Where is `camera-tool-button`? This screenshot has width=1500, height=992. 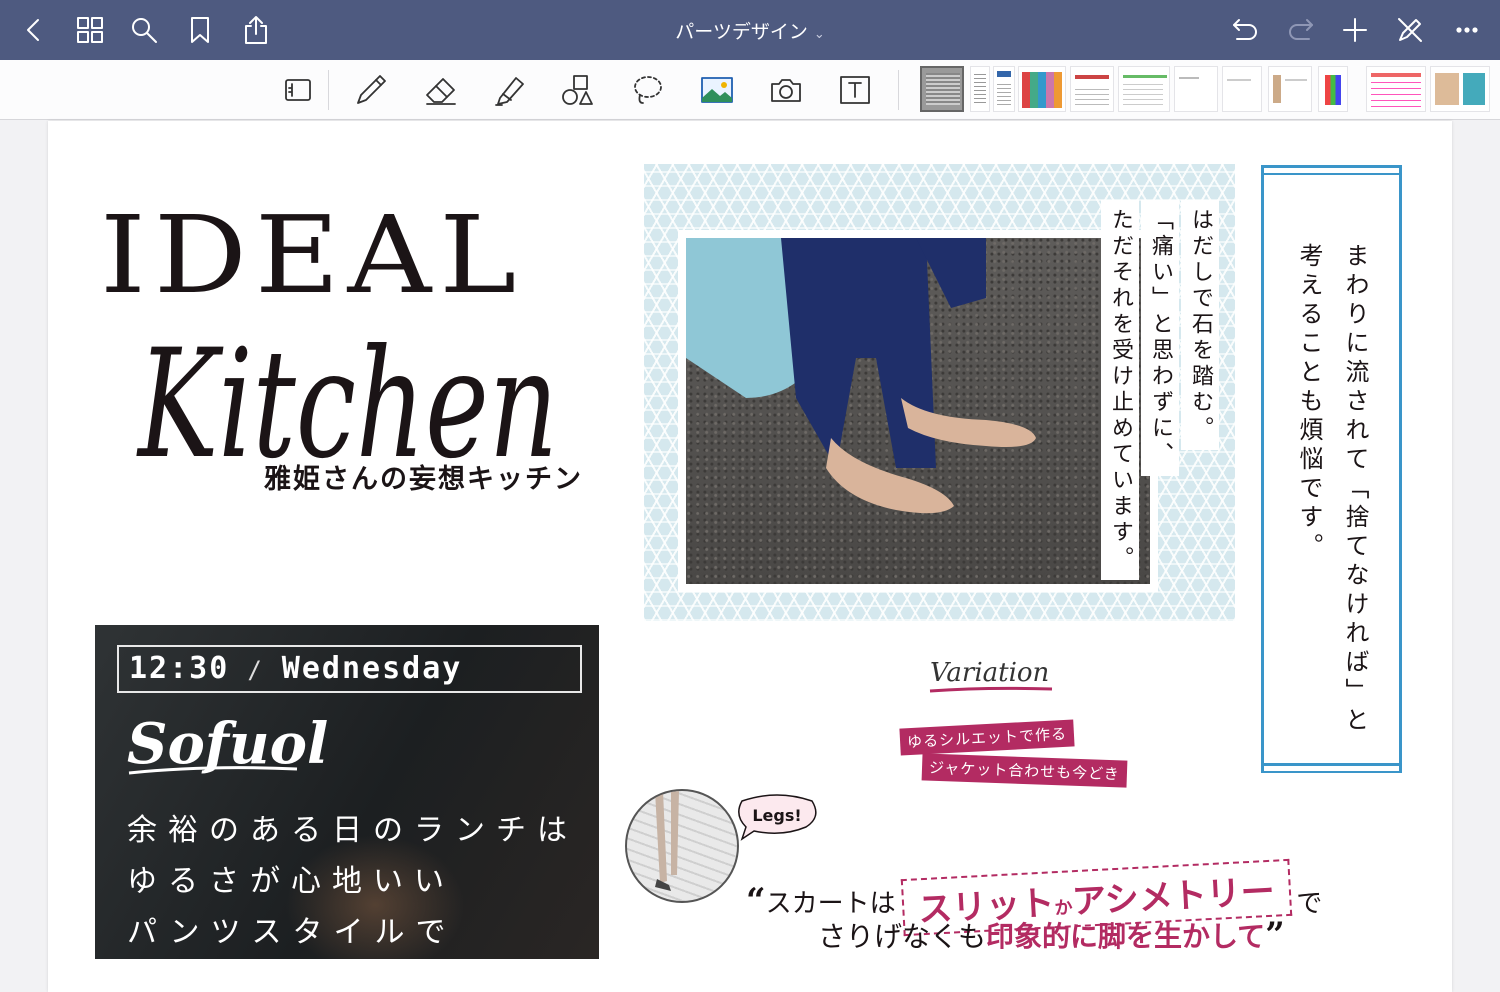
camera-tool-button is located at coordinates (786, 90).